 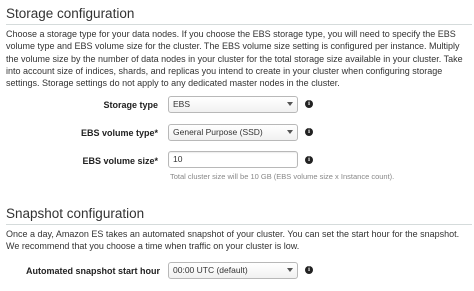 I want to click on volume-size-label: EBS volume size*, so click(x=120, y=161).